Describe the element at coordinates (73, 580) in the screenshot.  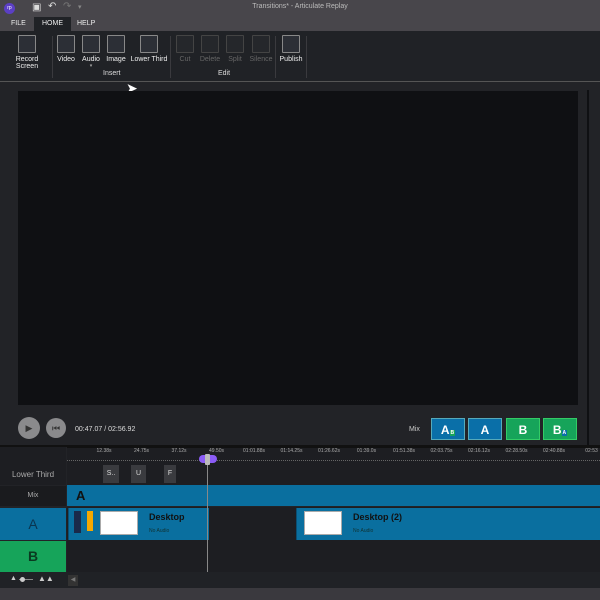
I see `scroll-left-button: ◀` at that location.